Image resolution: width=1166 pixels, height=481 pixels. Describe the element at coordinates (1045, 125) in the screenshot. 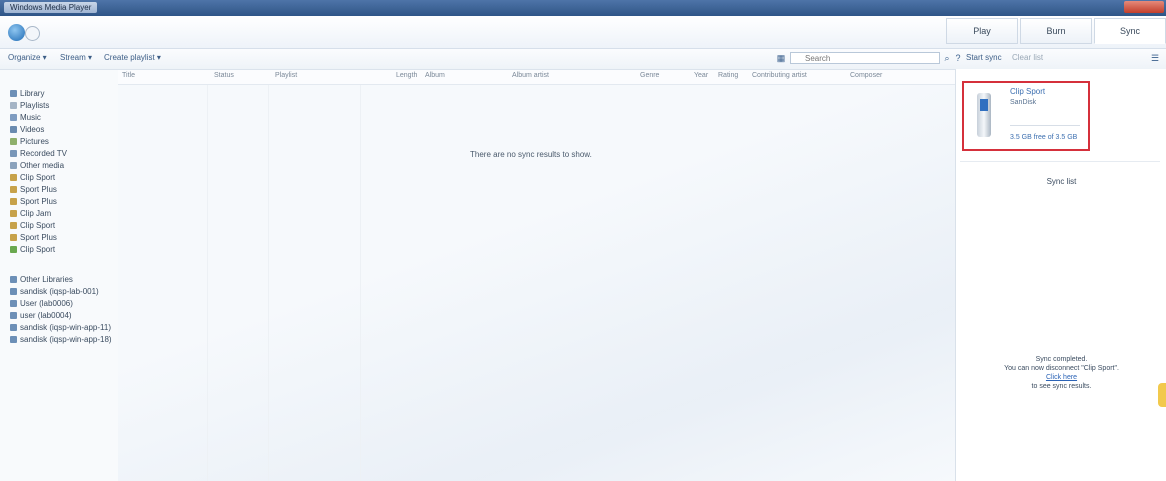

I see `capacity-divider` at that location.